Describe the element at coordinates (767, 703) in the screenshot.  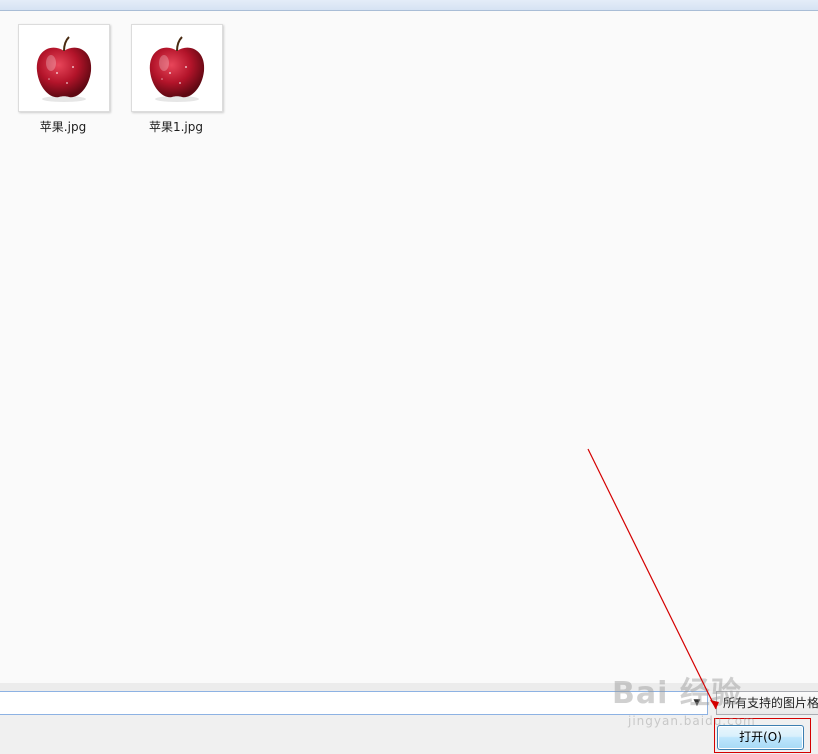
I see `filetype-select: 所有支持的图片格` at that location.